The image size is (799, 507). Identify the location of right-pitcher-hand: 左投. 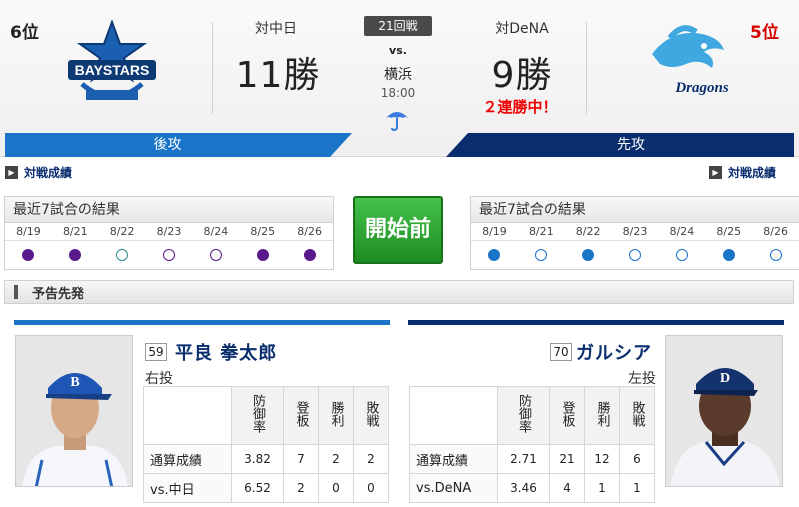
(642, 379).